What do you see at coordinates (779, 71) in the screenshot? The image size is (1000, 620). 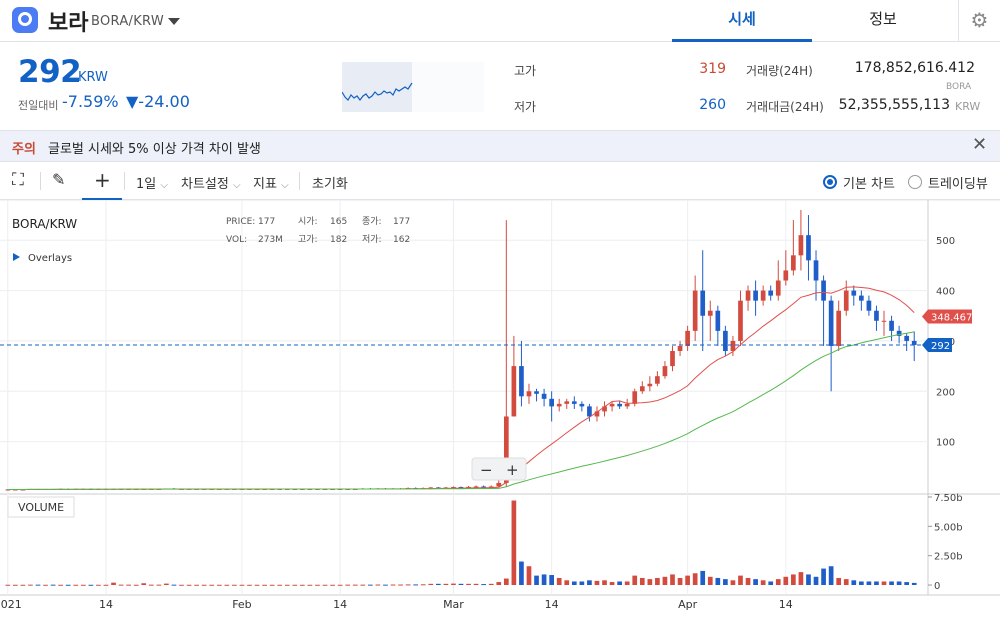 I see `volume-label: 거래량(24H)` at bounding box center [779, 71].